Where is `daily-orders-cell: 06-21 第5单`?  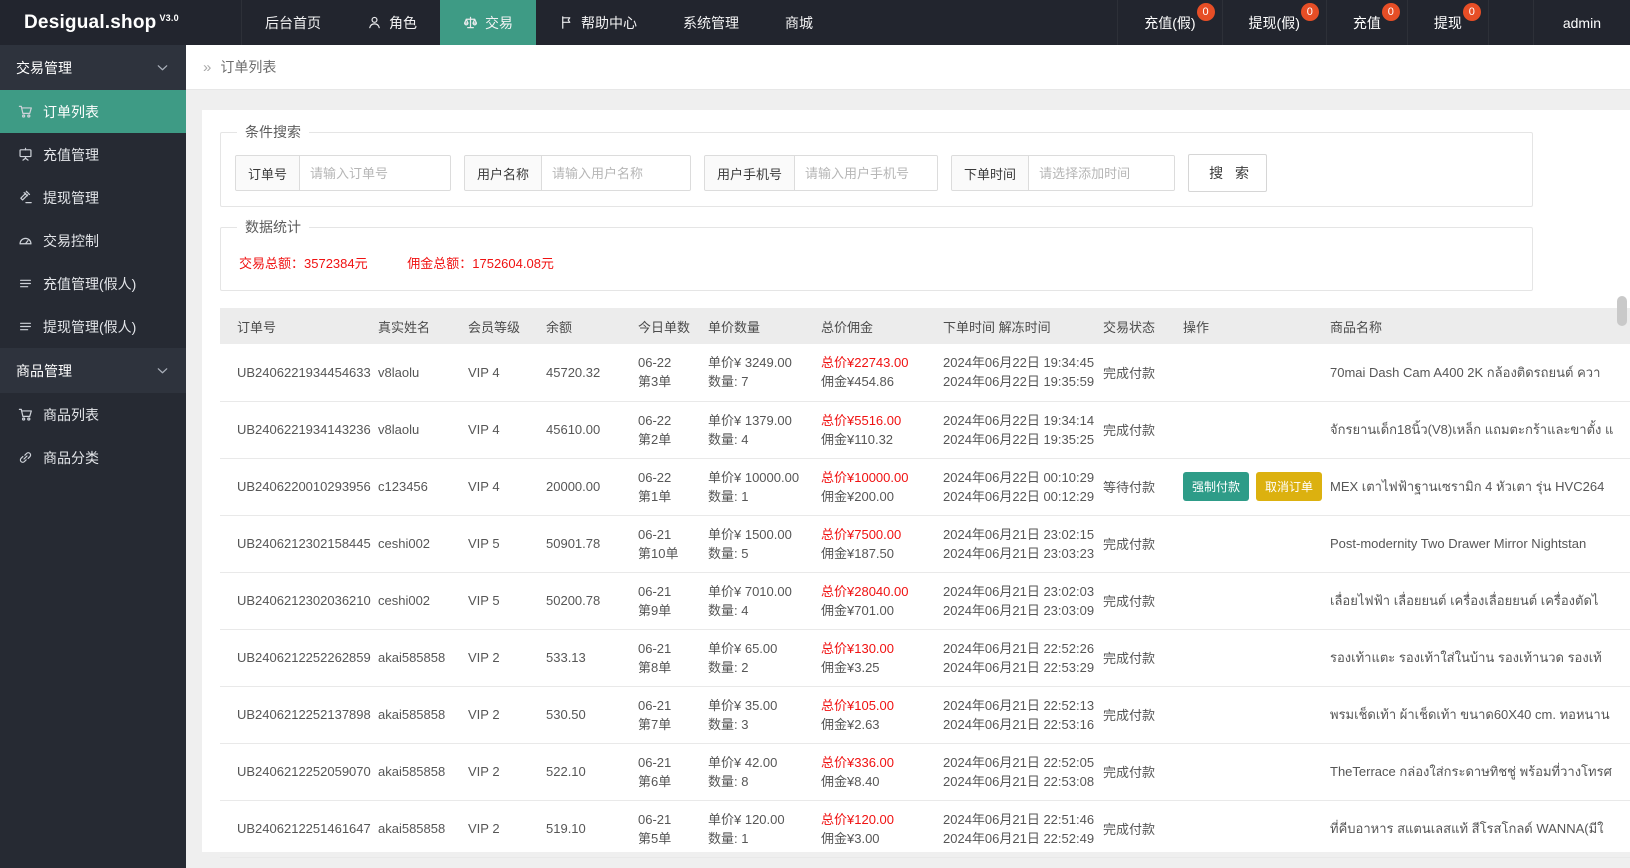 daily-orders-cell: 06-21 第5单 is located at coordinates (663, 829).